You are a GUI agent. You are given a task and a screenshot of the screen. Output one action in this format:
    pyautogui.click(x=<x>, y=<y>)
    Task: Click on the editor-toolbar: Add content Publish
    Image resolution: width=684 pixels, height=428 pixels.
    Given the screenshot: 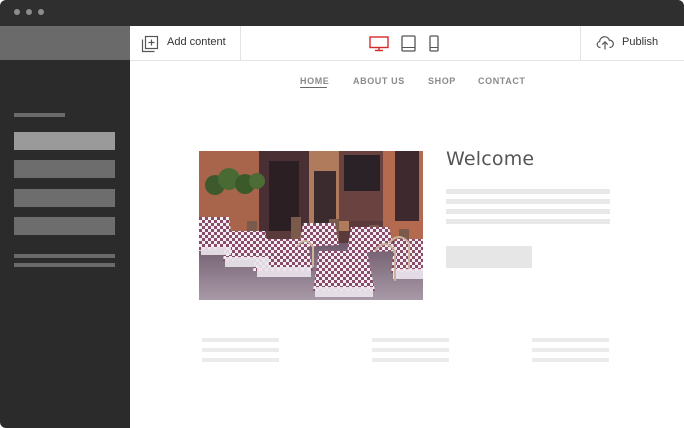 What is the action you would take?
    pyautogui.click(x=407, y=43)
    